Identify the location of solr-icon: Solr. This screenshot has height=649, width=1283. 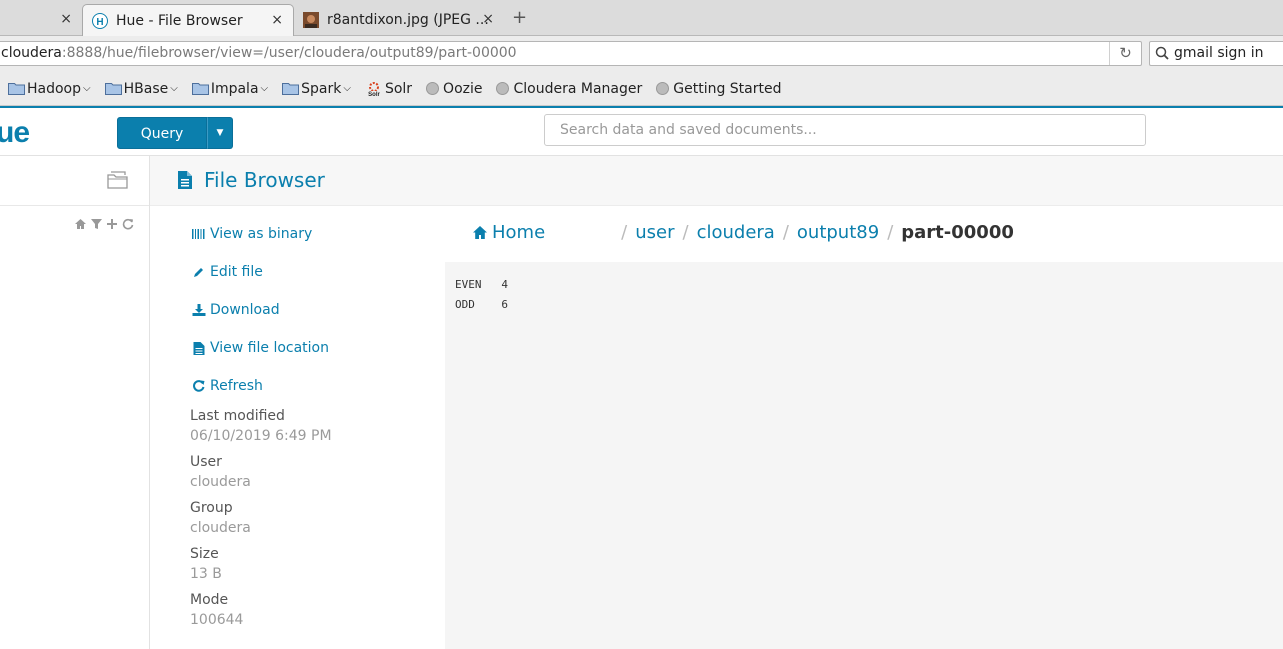
(373, 89).